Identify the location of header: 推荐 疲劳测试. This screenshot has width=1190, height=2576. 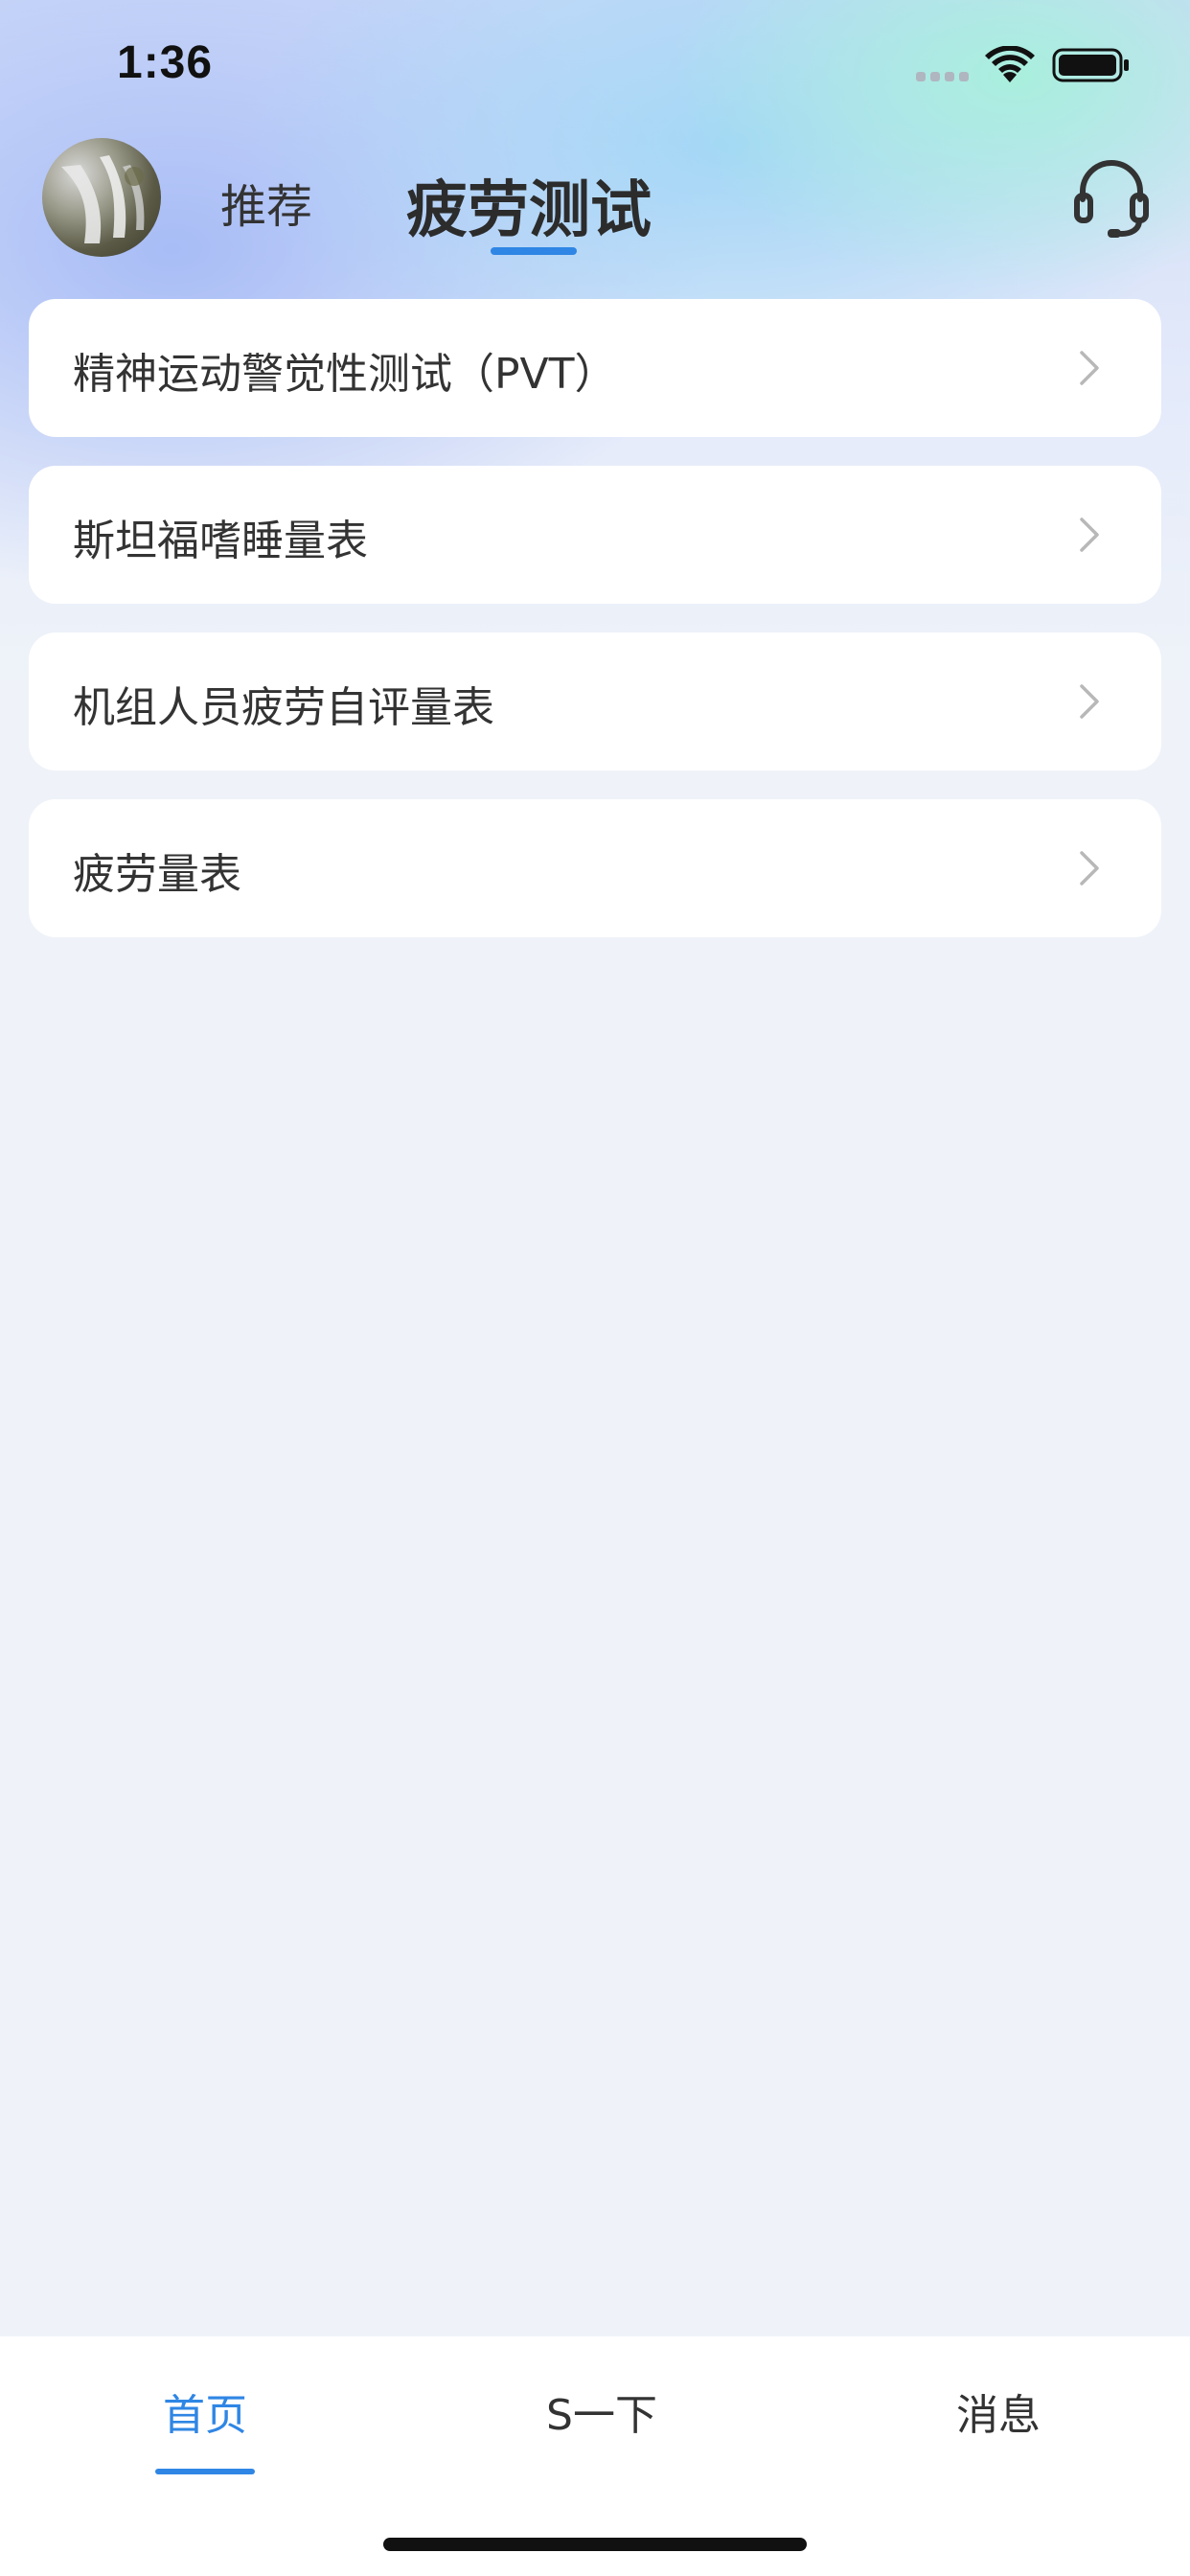
(595, 216).